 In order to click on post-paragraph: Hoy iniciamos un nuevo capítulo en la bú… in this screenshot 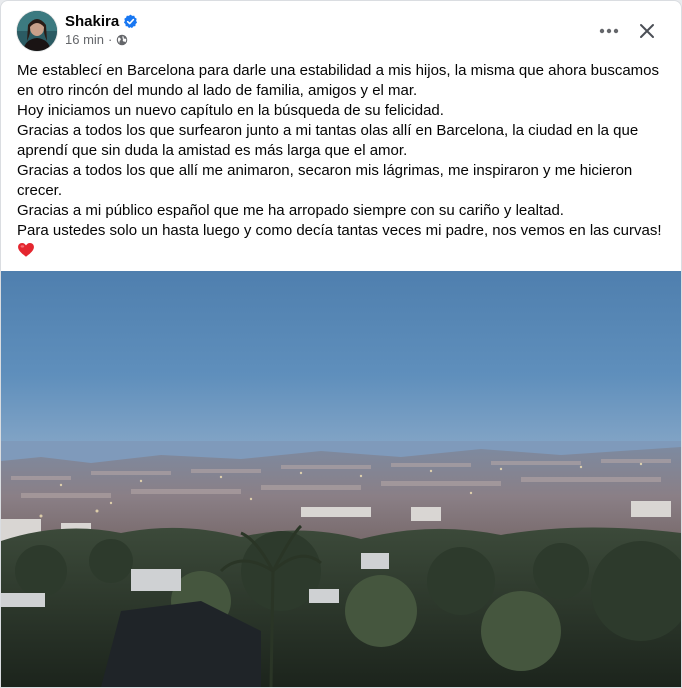, I will do `click(230, 110)`.